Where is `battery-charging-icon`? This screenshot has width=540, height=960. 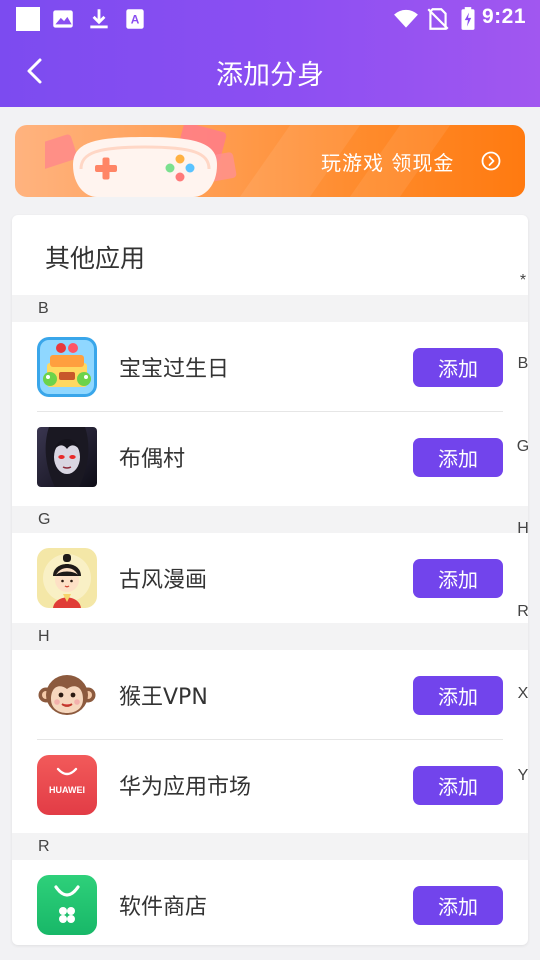
battery-charging-icon is located at coordinates (468, 18).